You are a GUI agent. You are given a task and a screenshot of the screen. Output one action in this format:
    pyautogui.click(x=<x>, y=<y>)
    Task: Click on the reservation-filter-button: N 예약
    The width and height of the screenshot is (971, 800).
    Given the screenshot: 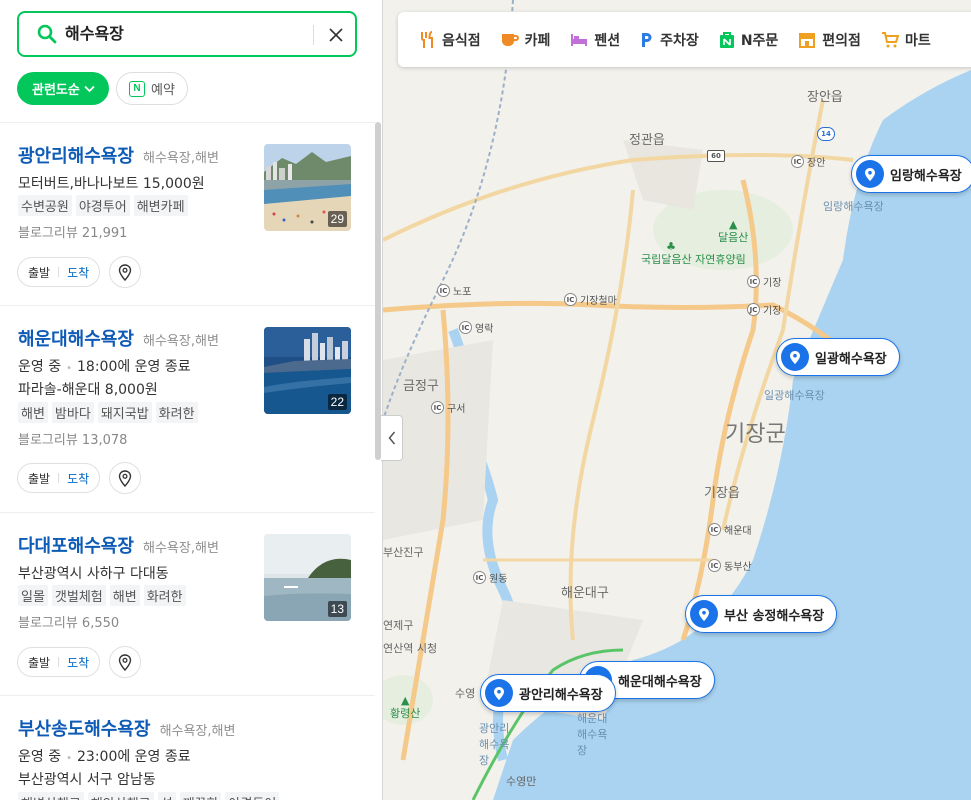 What is the action you would take?
    pyautogui.click(x=152, y=88)
    